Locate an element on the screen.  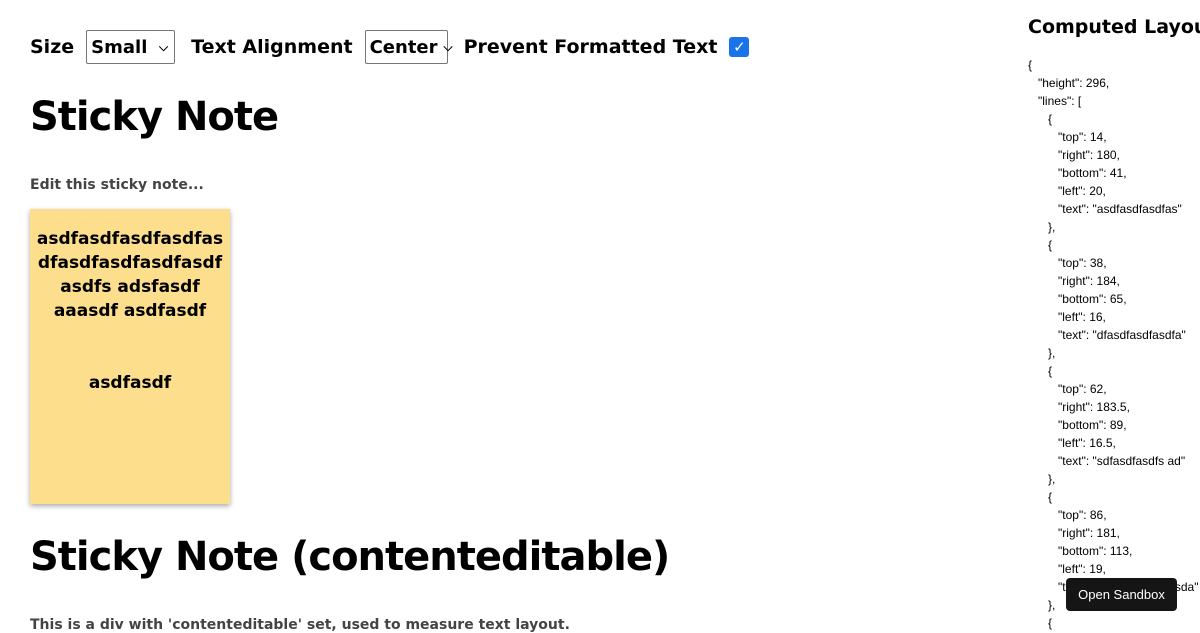
prevent-formatted-text-checkbox: ✓ is located at coordinates (739, 47).